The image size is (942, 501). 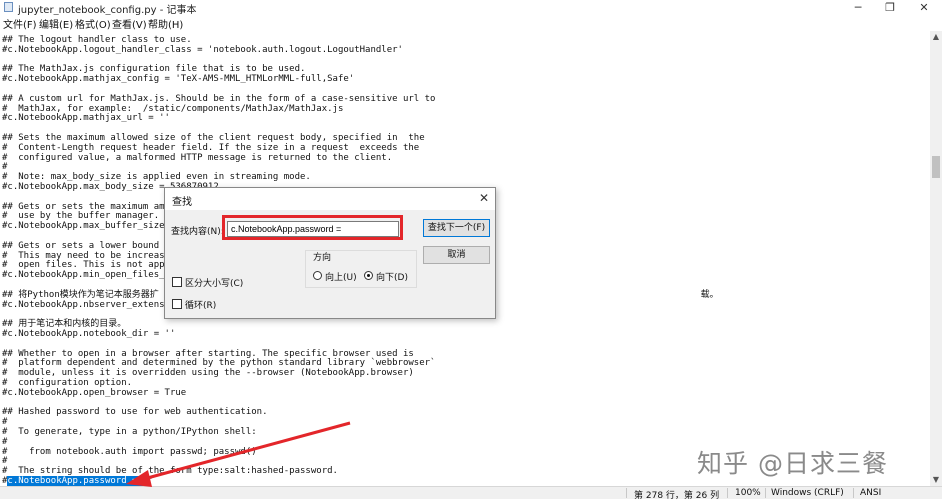 I want to click on vertical-scrollbar: ▲ ▼, so click(x=936, y=258).